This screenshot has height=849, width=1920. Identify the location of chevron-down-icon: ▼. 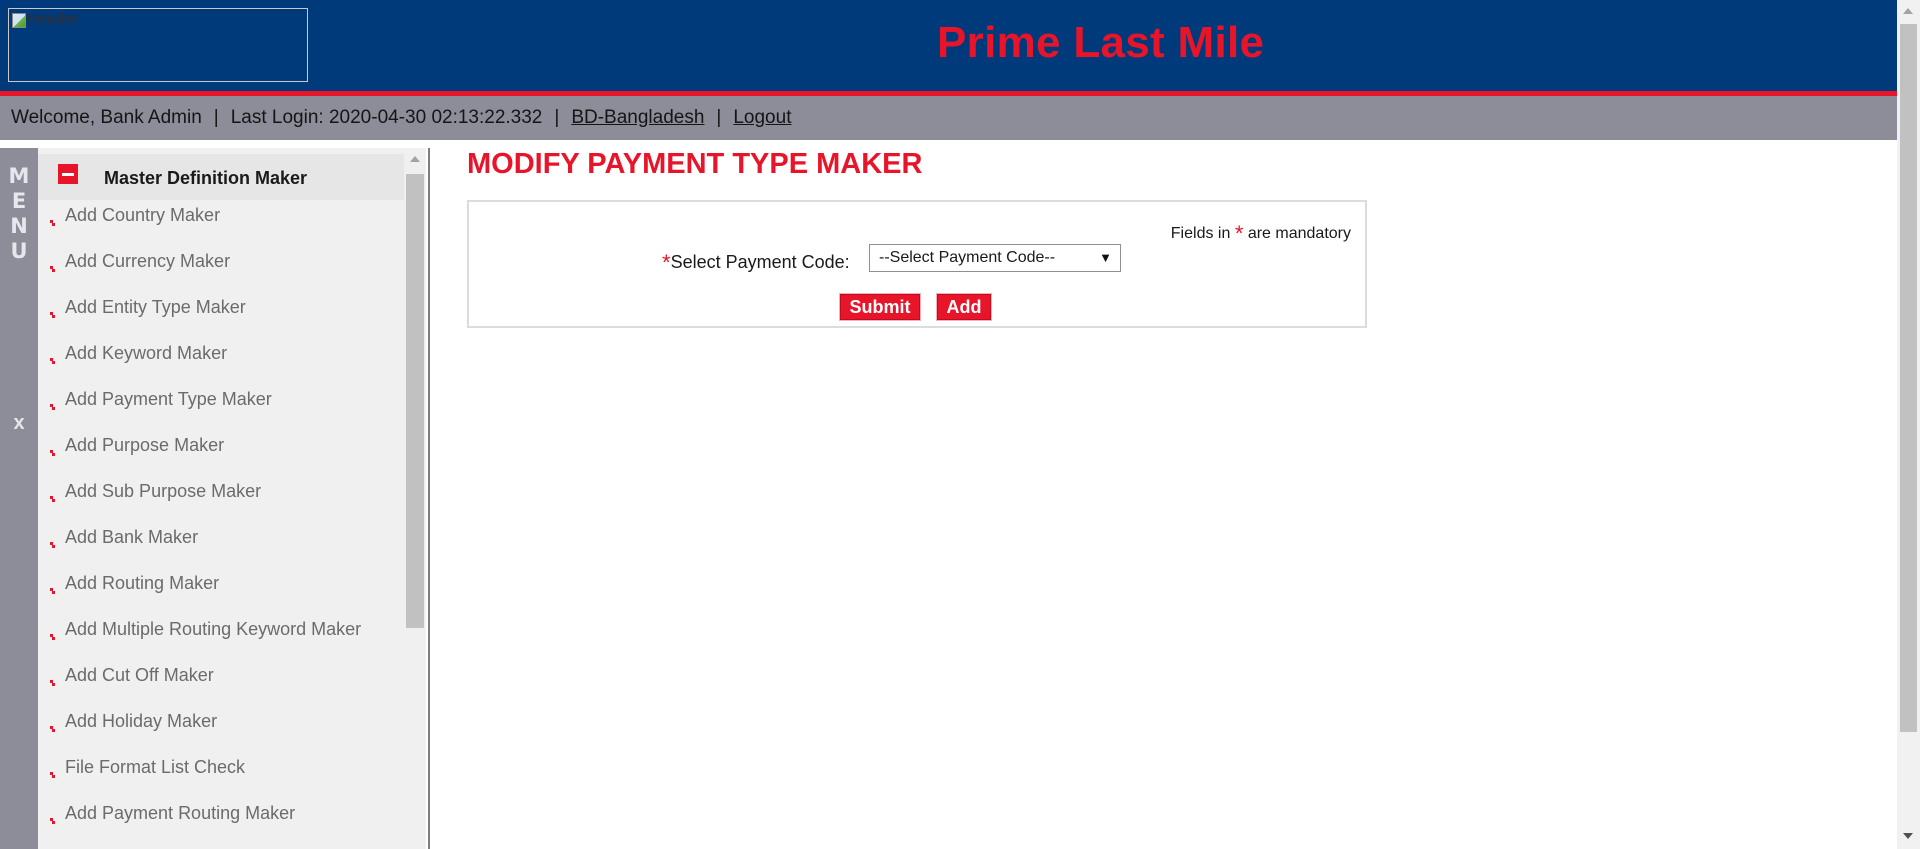
(1105, 257).